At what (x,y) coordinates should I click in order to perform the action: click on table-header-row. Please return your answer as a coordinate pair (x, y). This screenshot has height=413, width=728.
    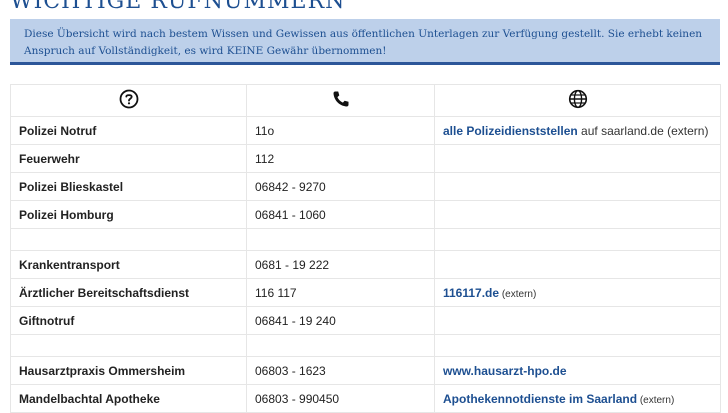
    Looking at the image, I should click on (365, 100).